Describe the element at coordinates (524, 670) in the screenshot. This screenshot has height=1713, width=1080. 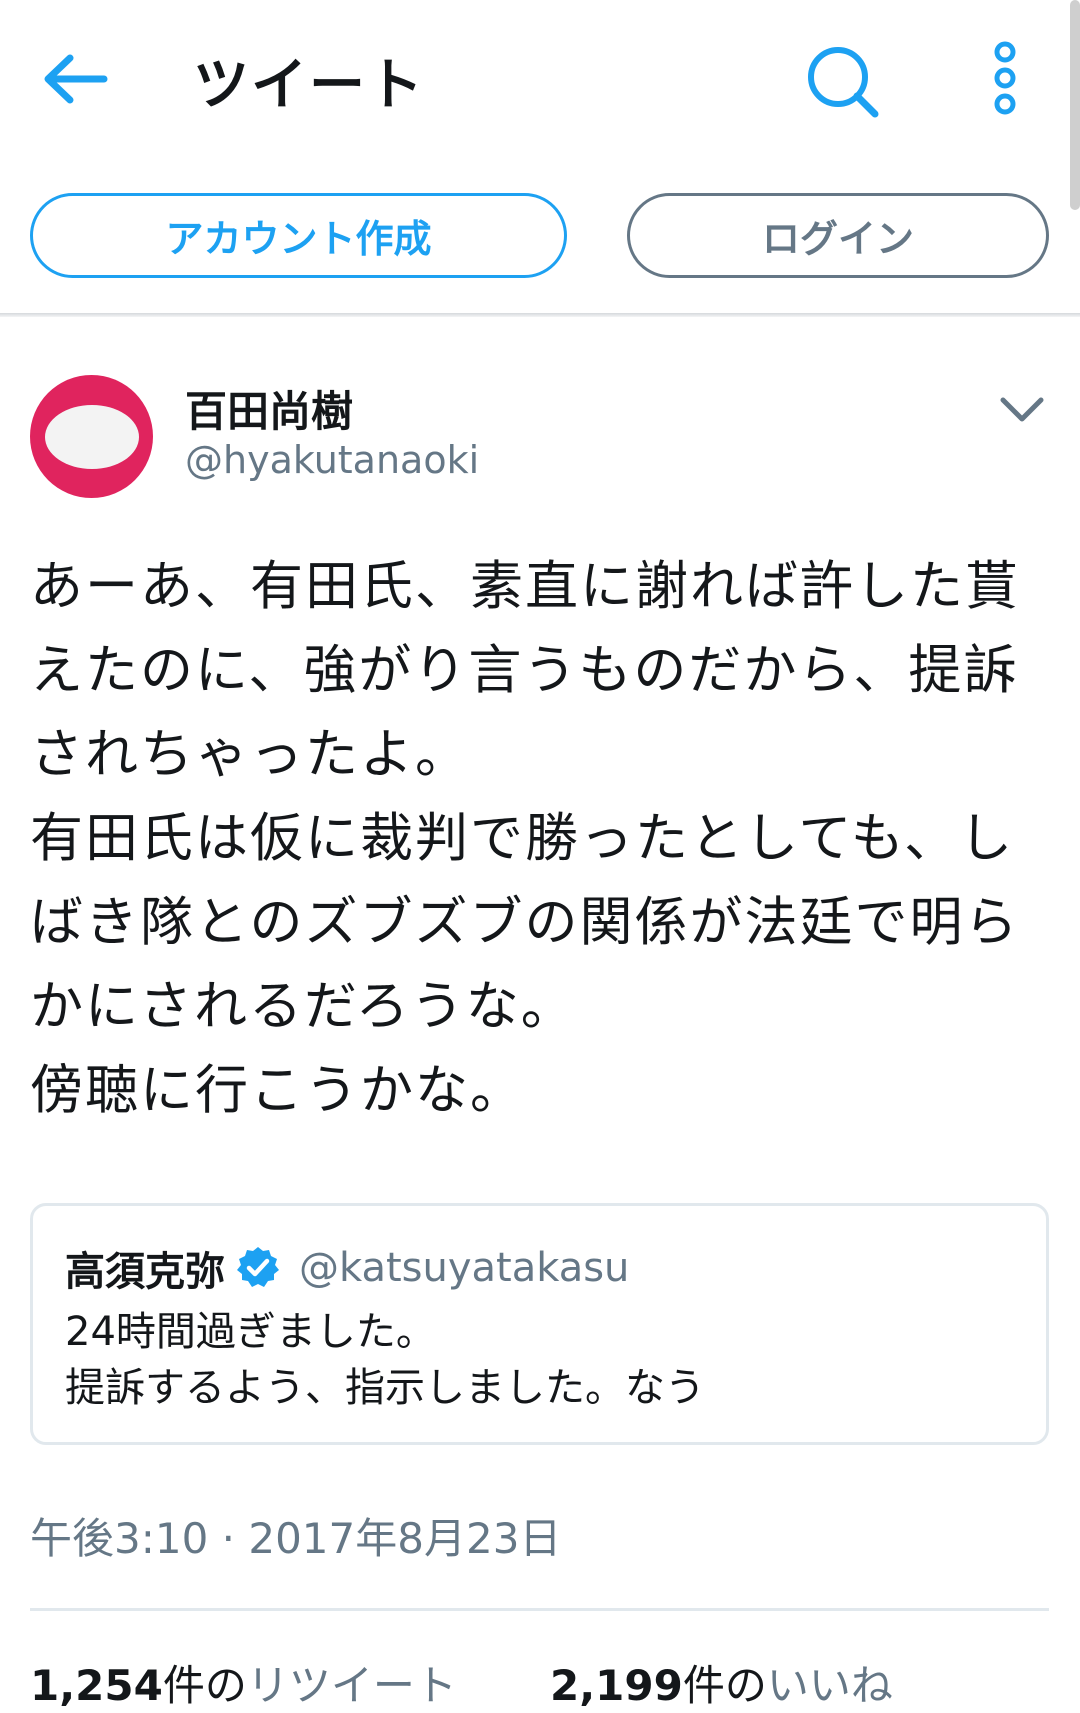
I see `tweet-text-line: えたのに、強がり言うものだから、提訴` at that location.